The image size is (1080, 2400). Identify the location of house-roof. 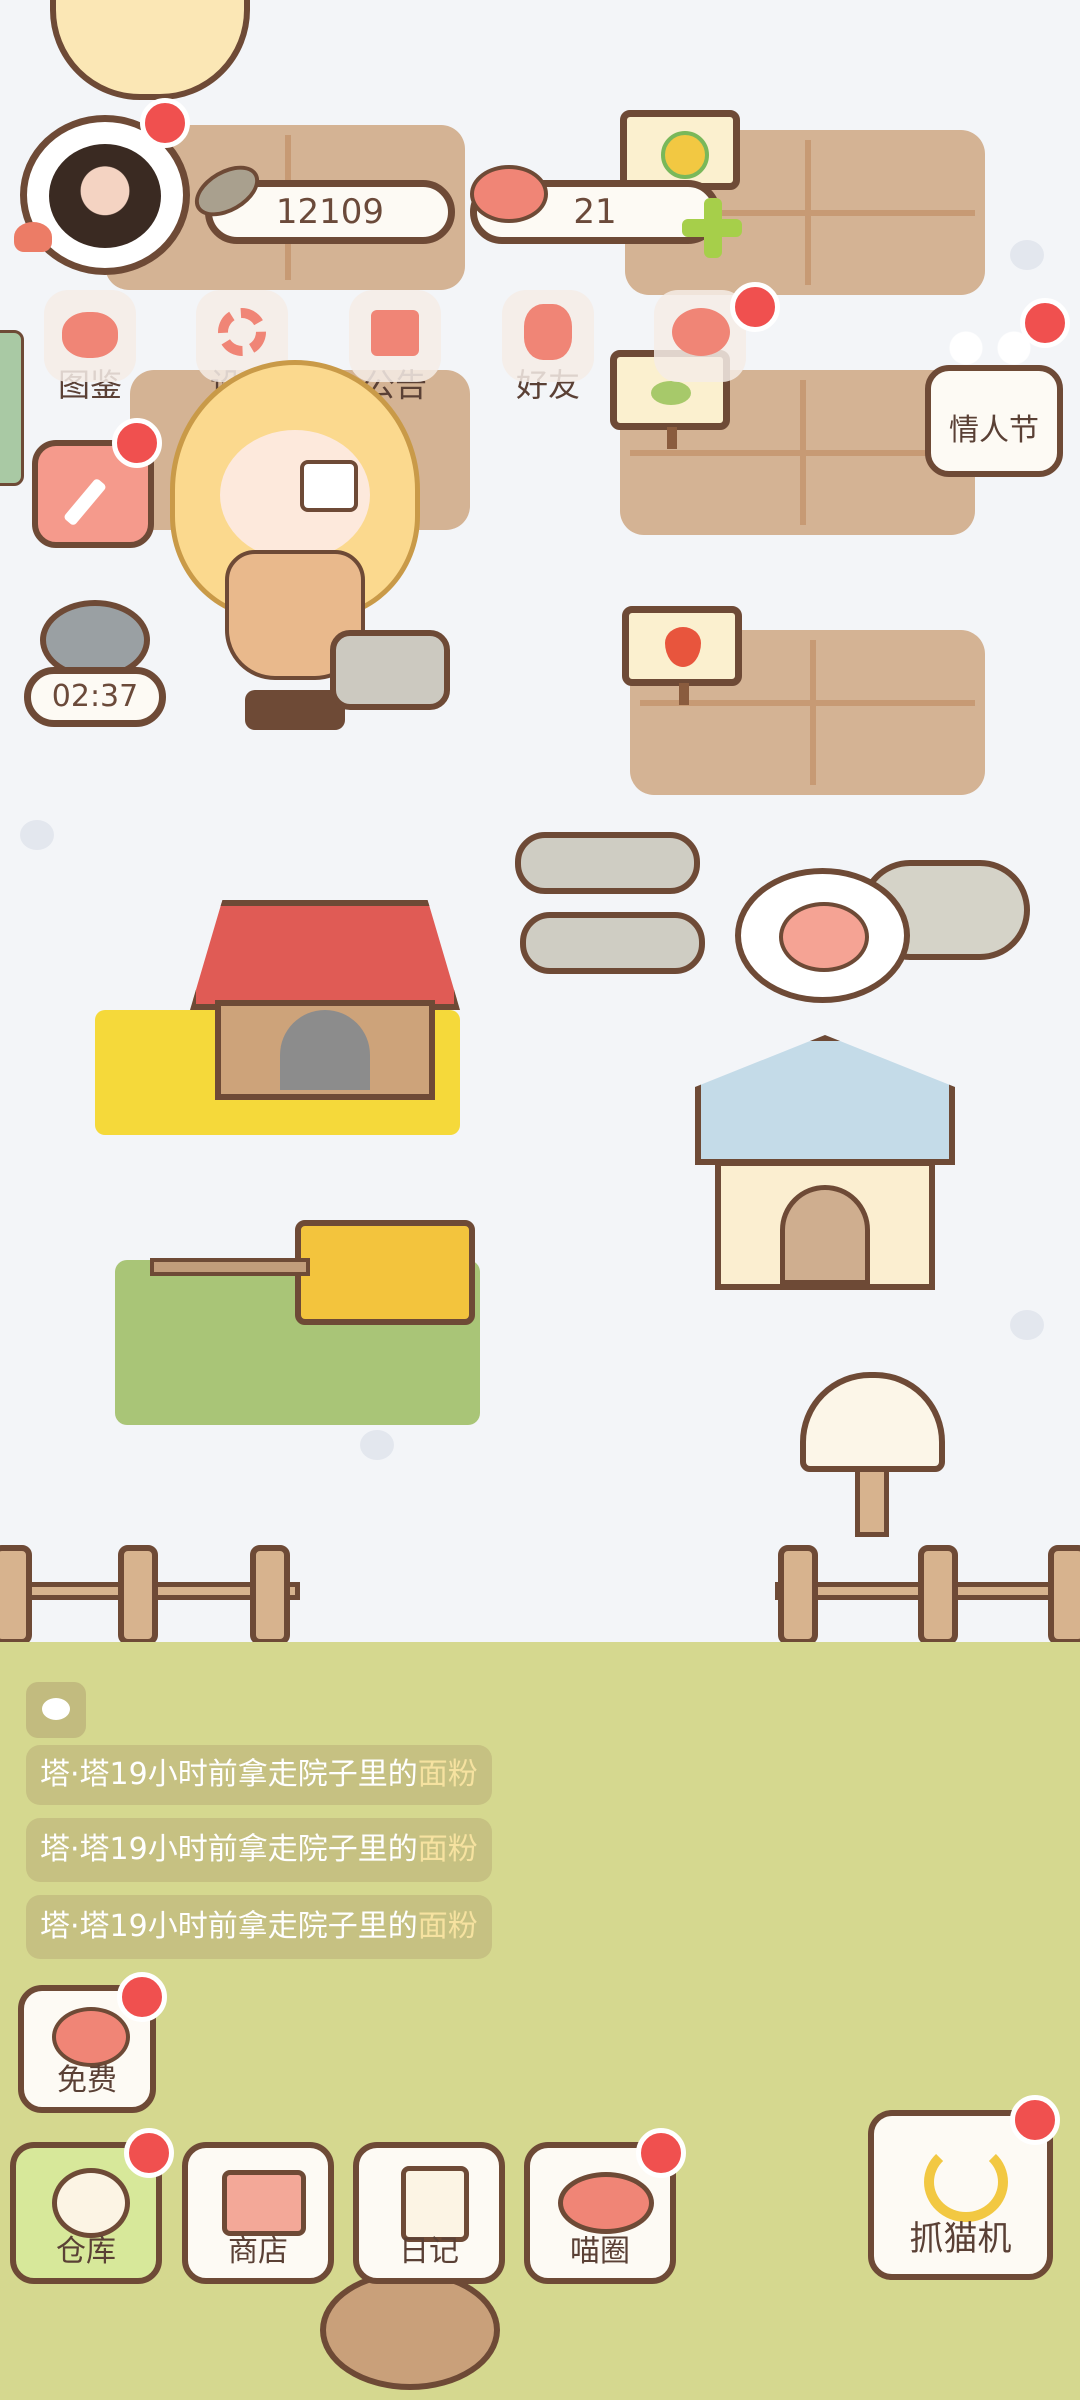
(825, 1100).